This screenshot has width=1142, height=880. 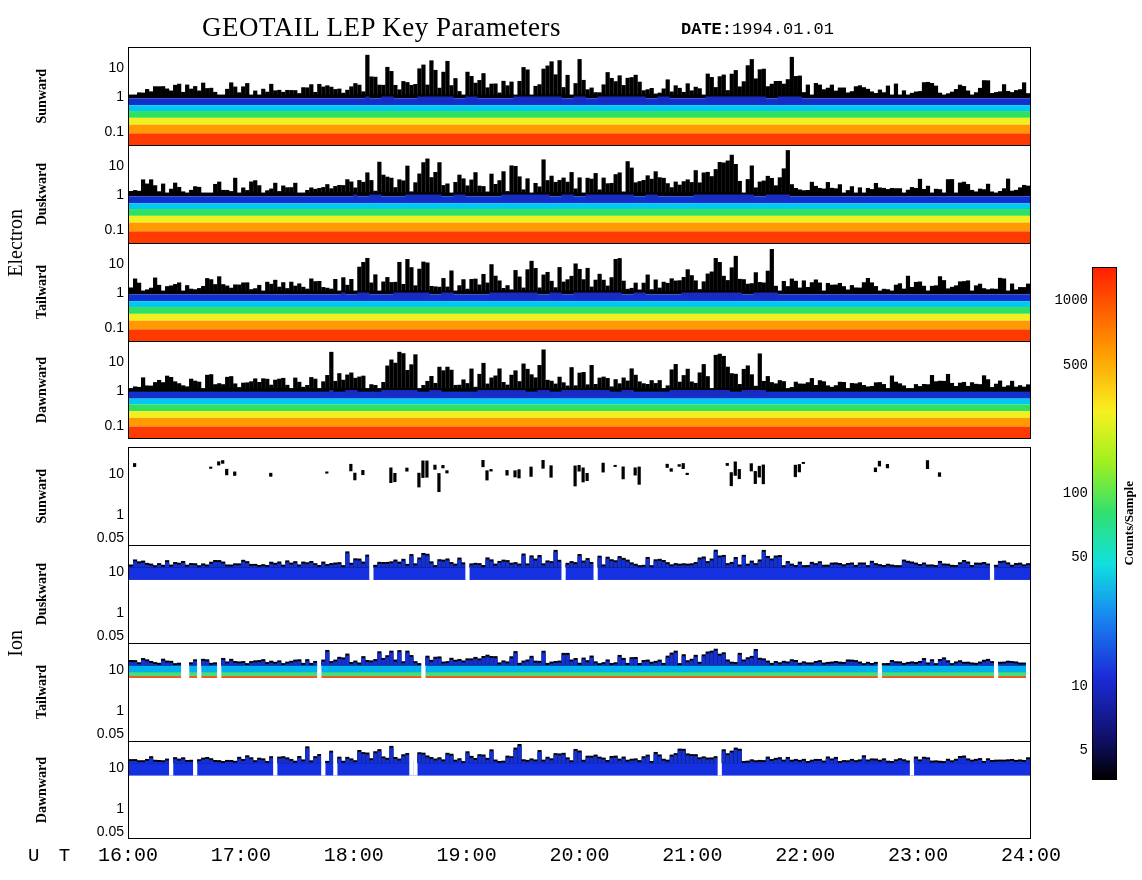 What do you see at coordinates (1083, 750) in the screenshot?
I see `colorbar-tick-label: 5` at bounding box center [1083, 750].